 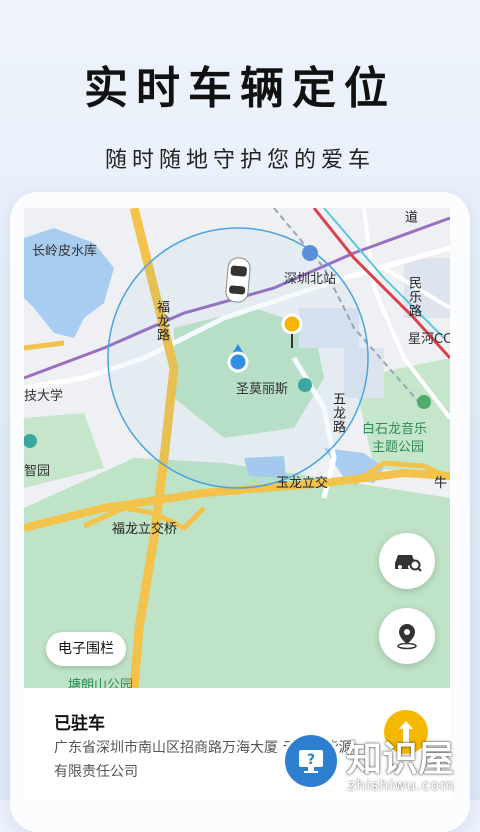 I want to click on geofence-button: 电子围栏, so click(x=86, y=649).